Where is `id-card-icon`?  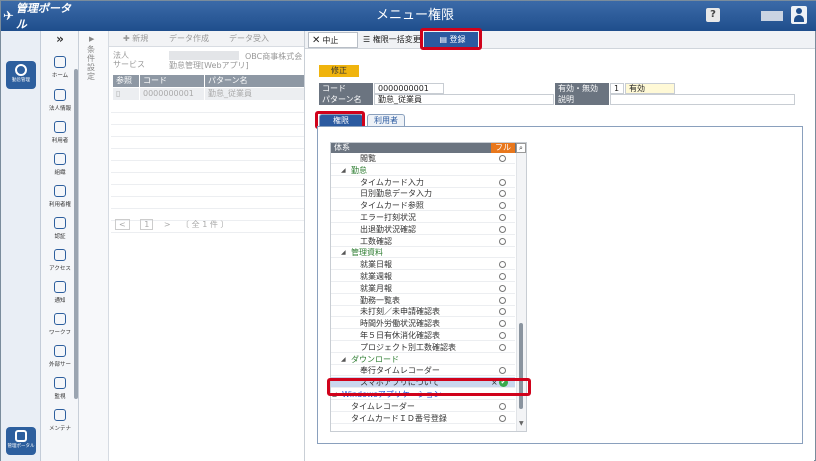
id-card-icon is located at coordinates (60, 223).